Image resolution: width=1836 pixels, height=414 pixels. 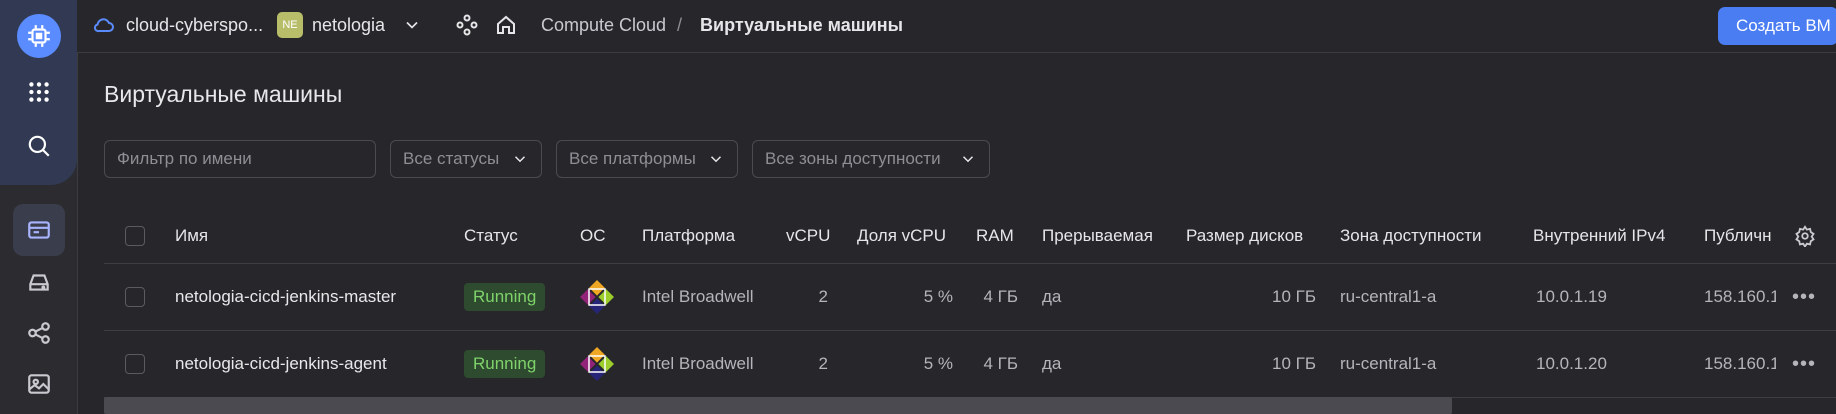 I want to click on col-platform: Платформа, so click(x=688, y=235).